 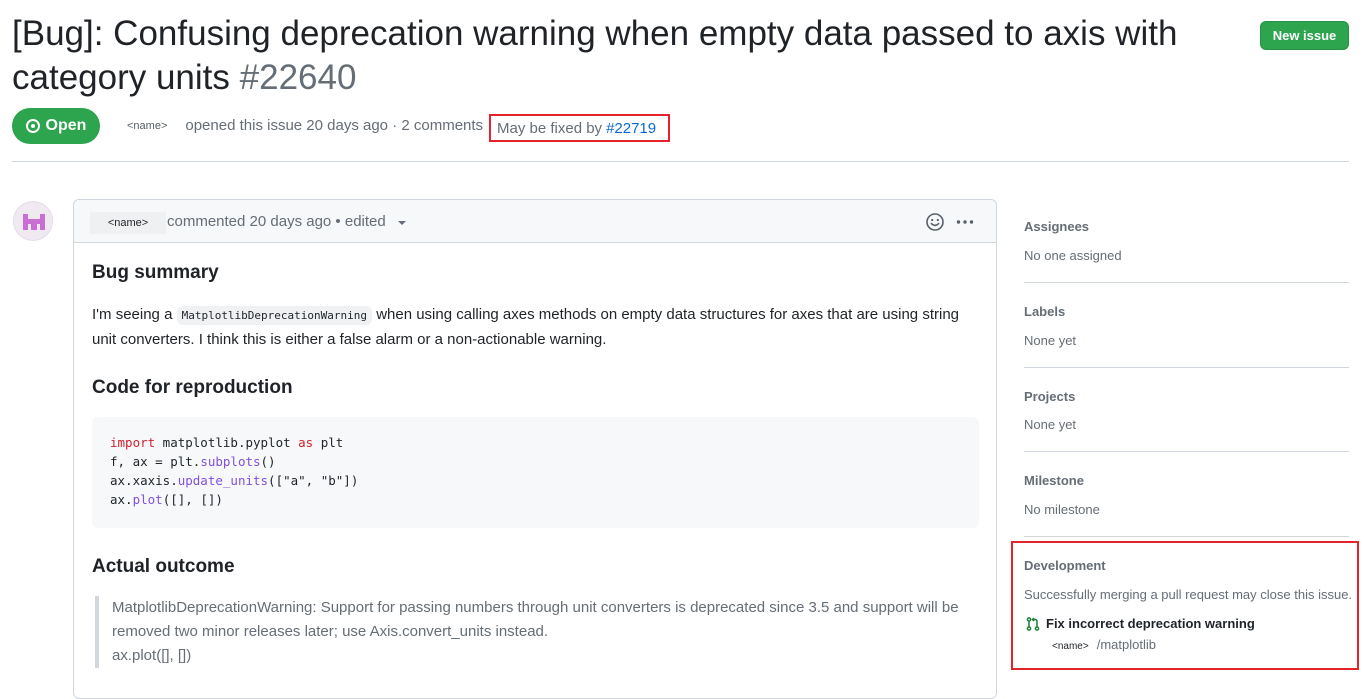 What do you see at coordinates (535, 480) in the screenshot?
I see `code-line: ax.xaxis.update_units(["a", "b"])` at bounding box center [535, 480].